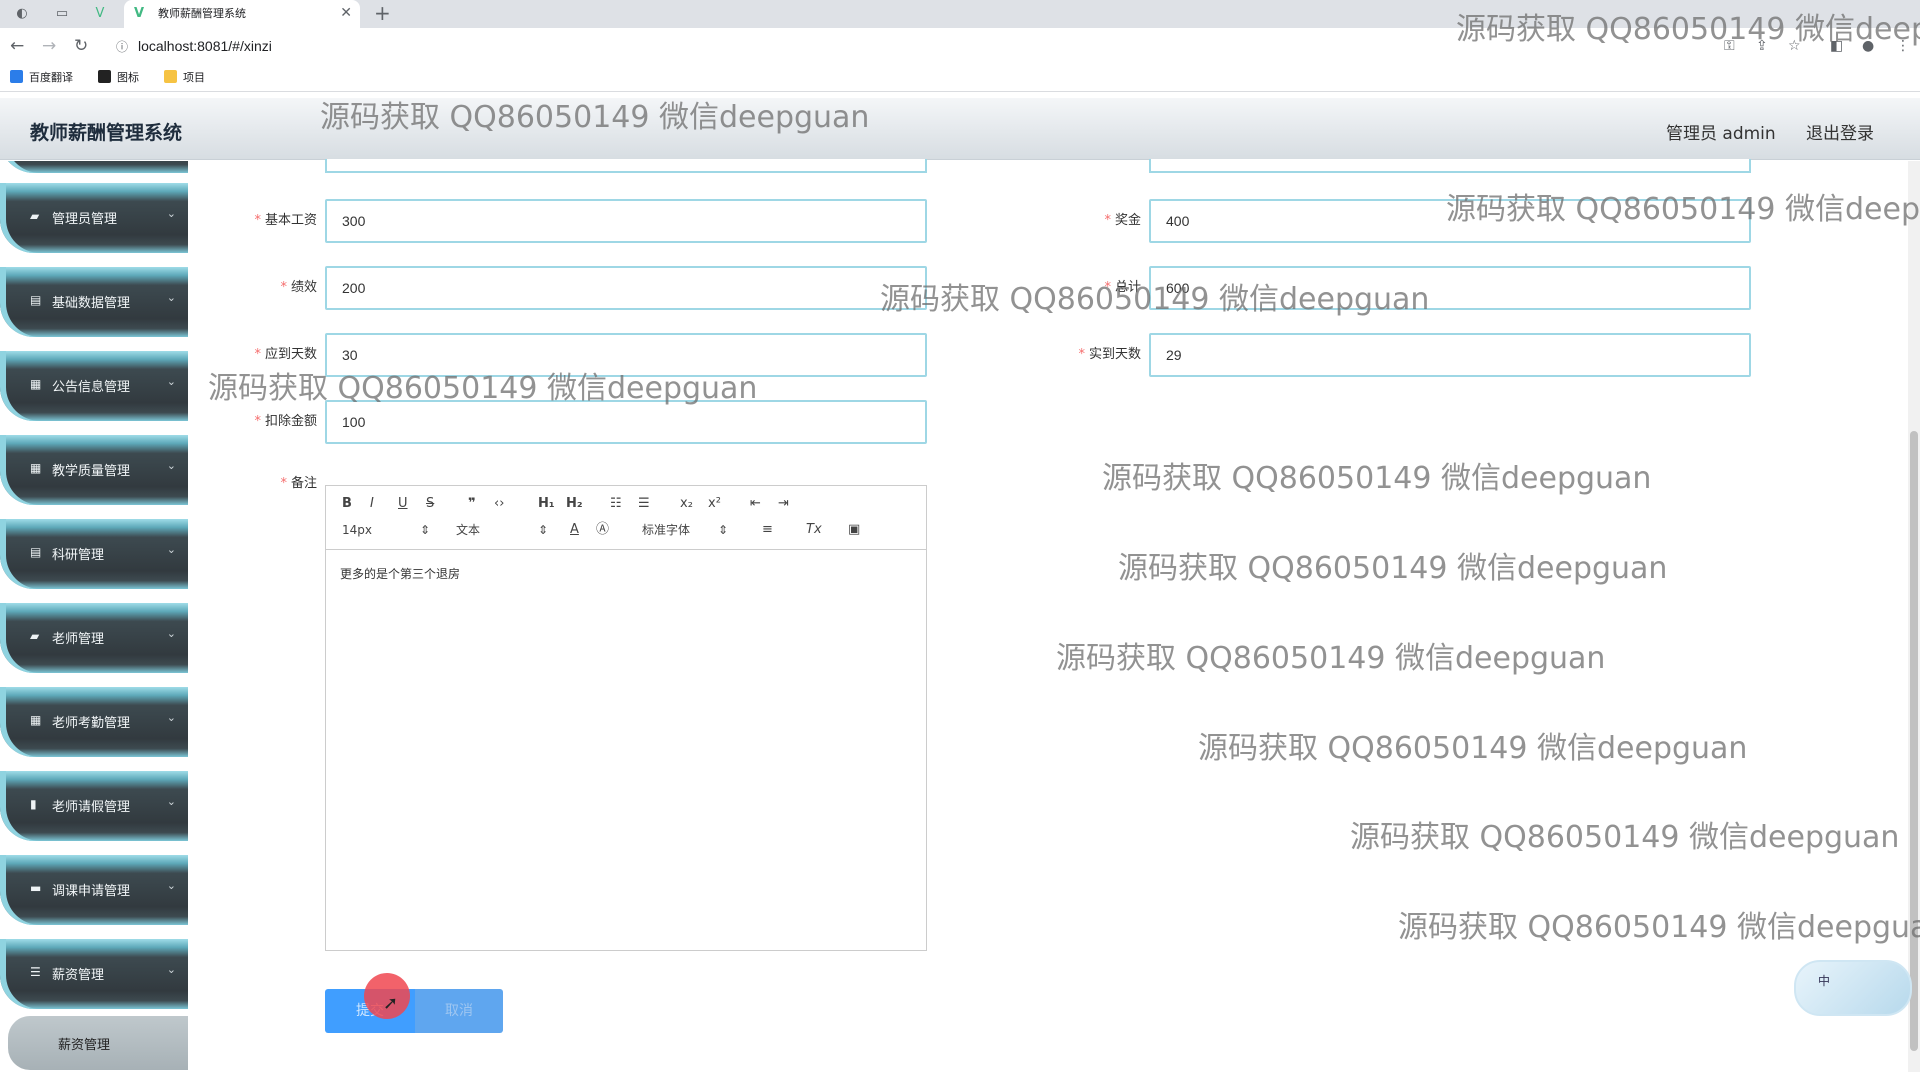  I want to click on editor-content: 更多的是个第三个退房, so click(400, 573).